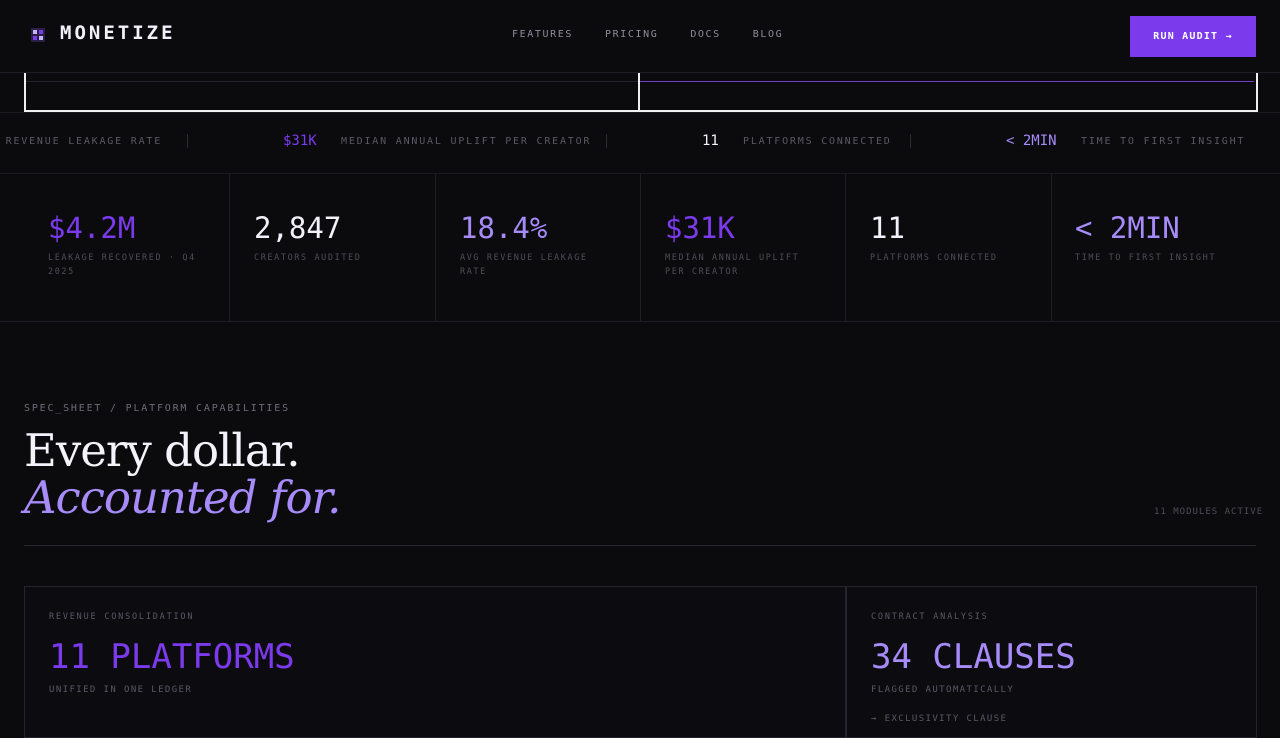 The image size is (1280, 738). I want to click on ticker-label: G REVENUE LEAKAGE RATE, so click(81, 141).